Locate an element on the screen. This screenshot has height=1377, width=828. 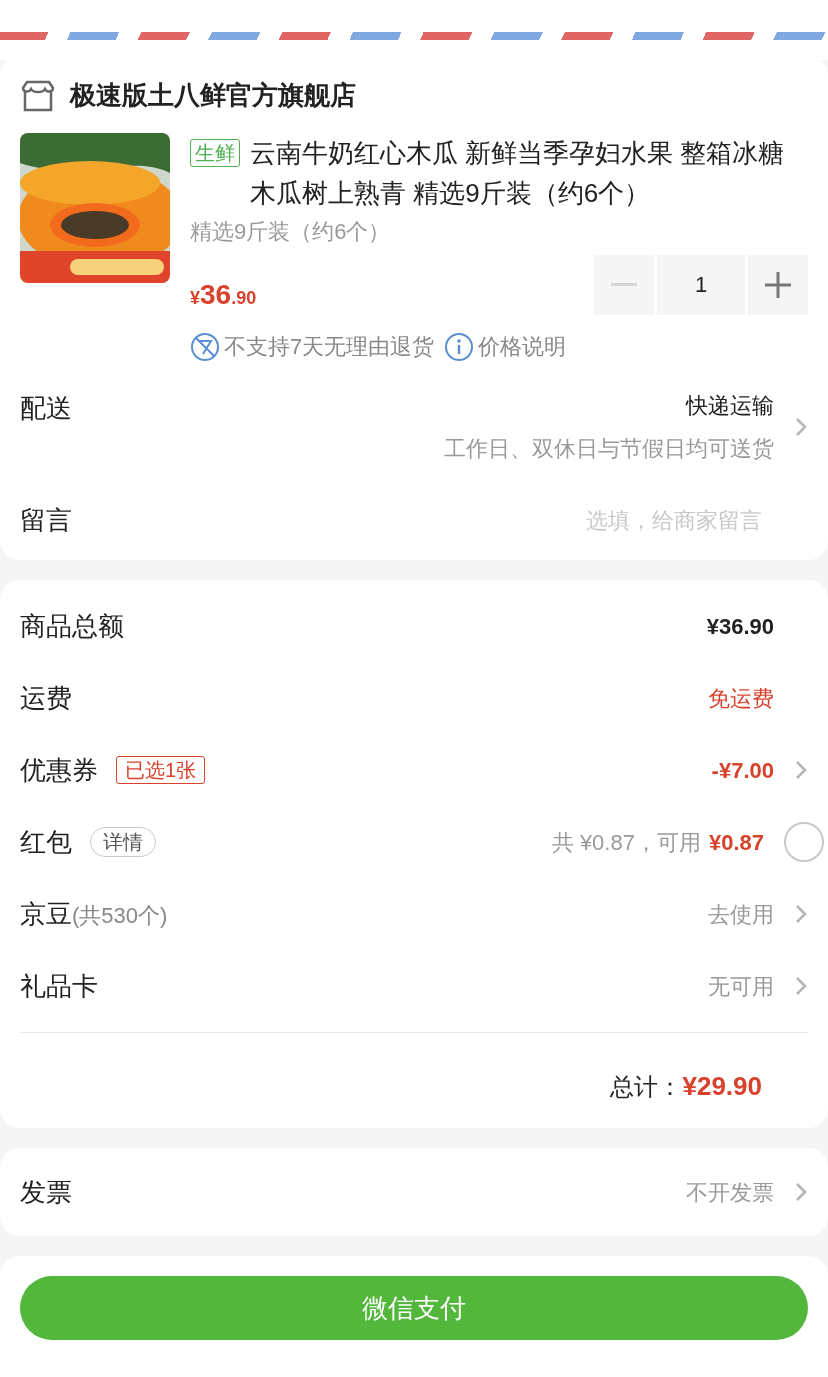
fresh-tag: 生鲜 is located at coordinates (215, 153).